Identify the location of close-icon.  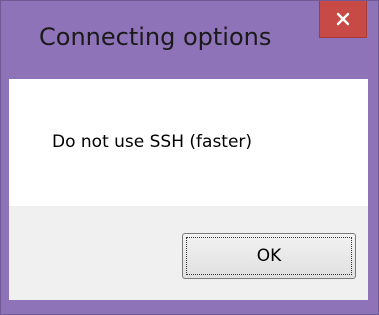
(343, 19).